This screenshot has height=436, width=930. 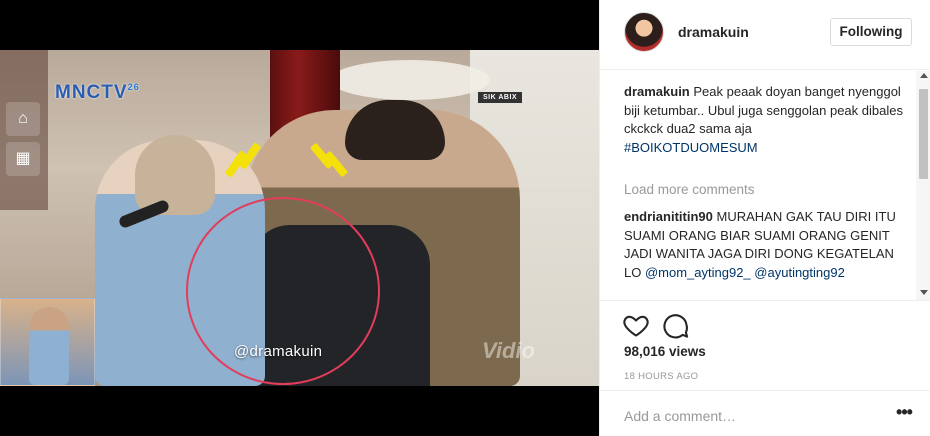 I want to click on post-header: dramakuin Following, so click(x=765, y=35).